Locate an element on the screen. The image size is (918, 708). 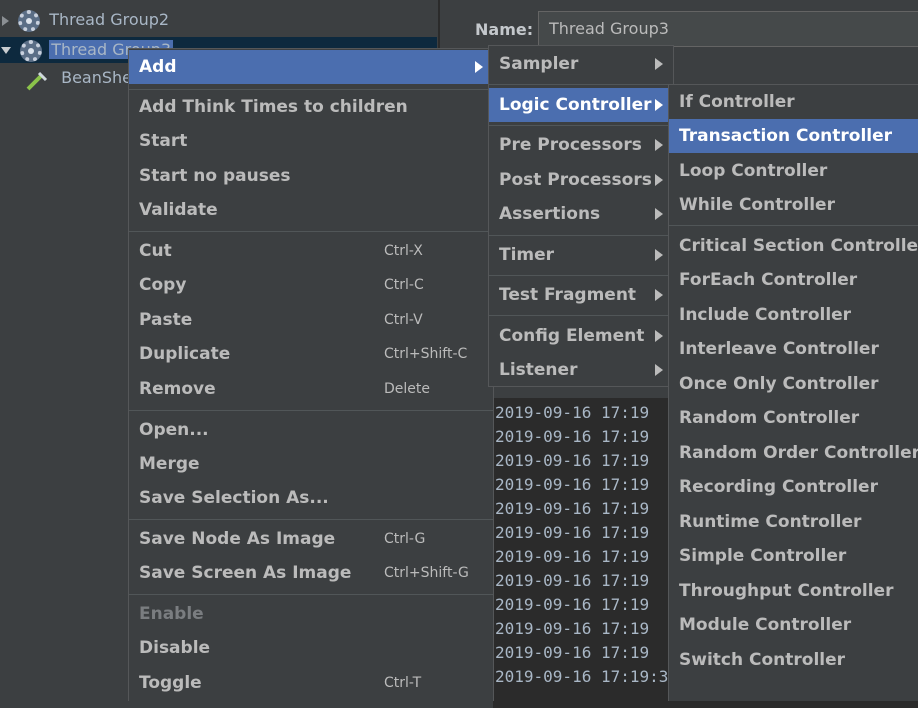
menu-item-start-no-pauses: Start no pauses is located at coordinates (311, 176).